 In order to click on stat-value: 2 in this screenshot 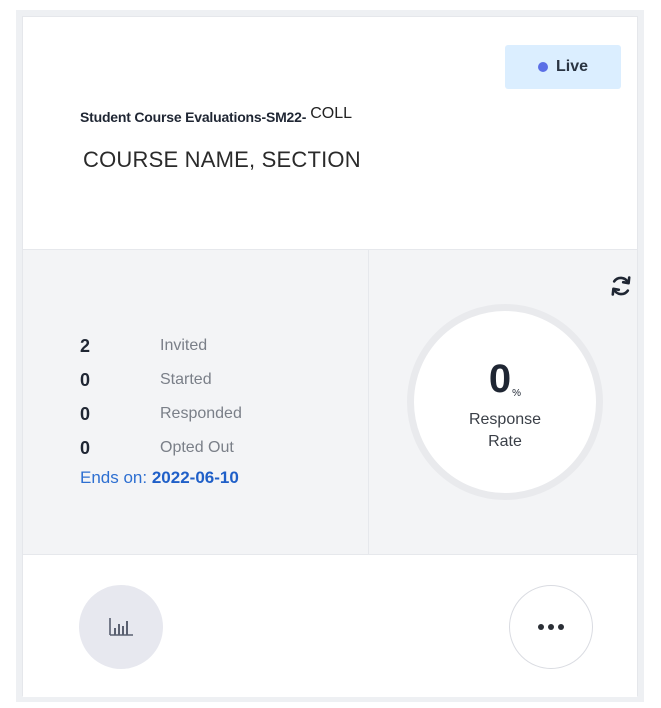, I will do `click(85, 345)`.